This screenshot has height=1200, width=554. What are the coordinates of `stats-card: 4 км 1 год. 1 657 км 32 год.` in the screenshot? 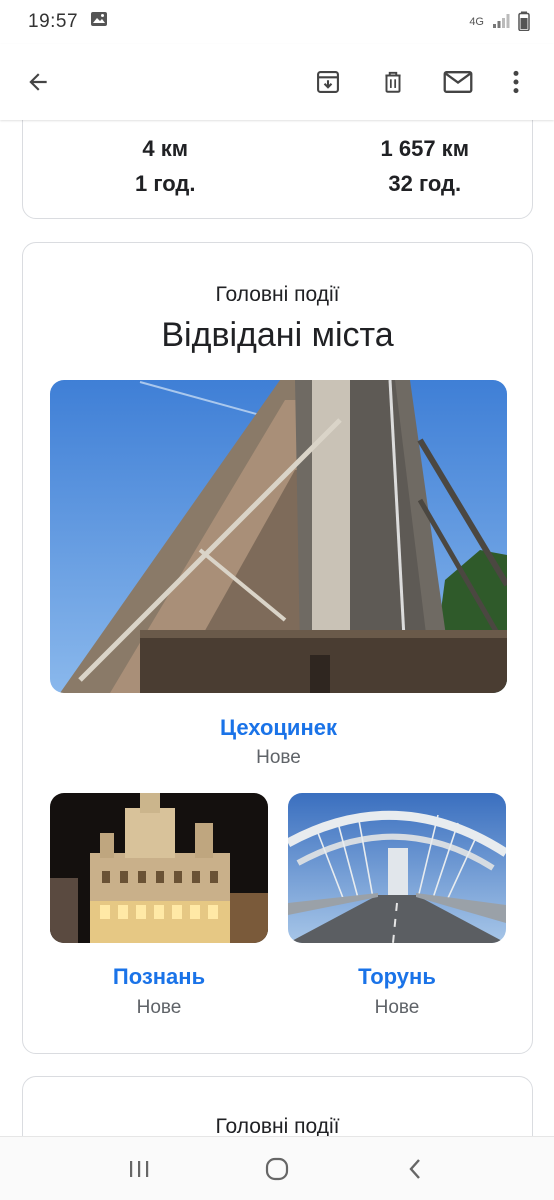 It's located at (277, 169).